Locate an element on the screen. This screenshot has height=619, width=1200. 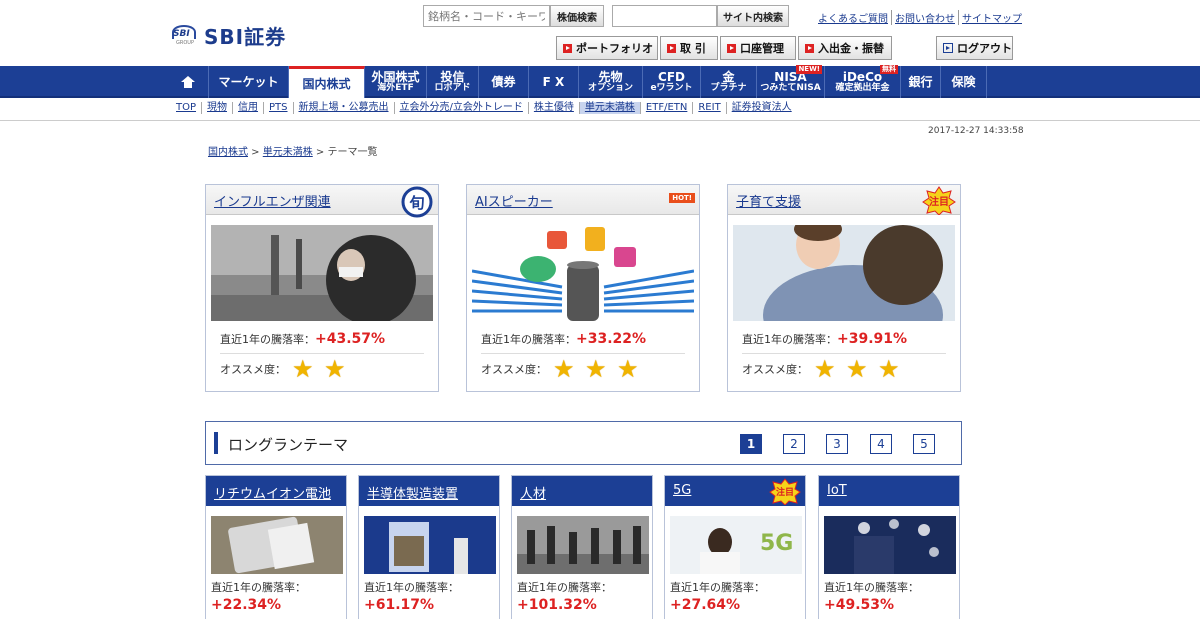
nav-fx: F X is located at coordinates (554, 82).